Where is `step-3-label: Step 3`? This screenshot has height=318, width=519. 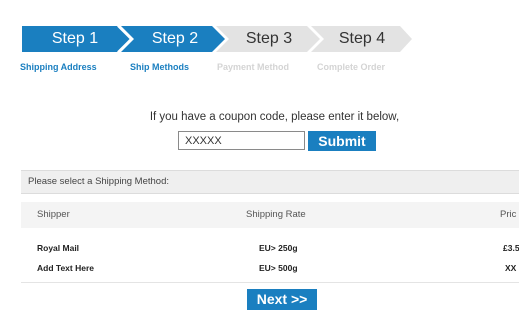 step-3-label: Step 3 is located at coordinates (269, 39).